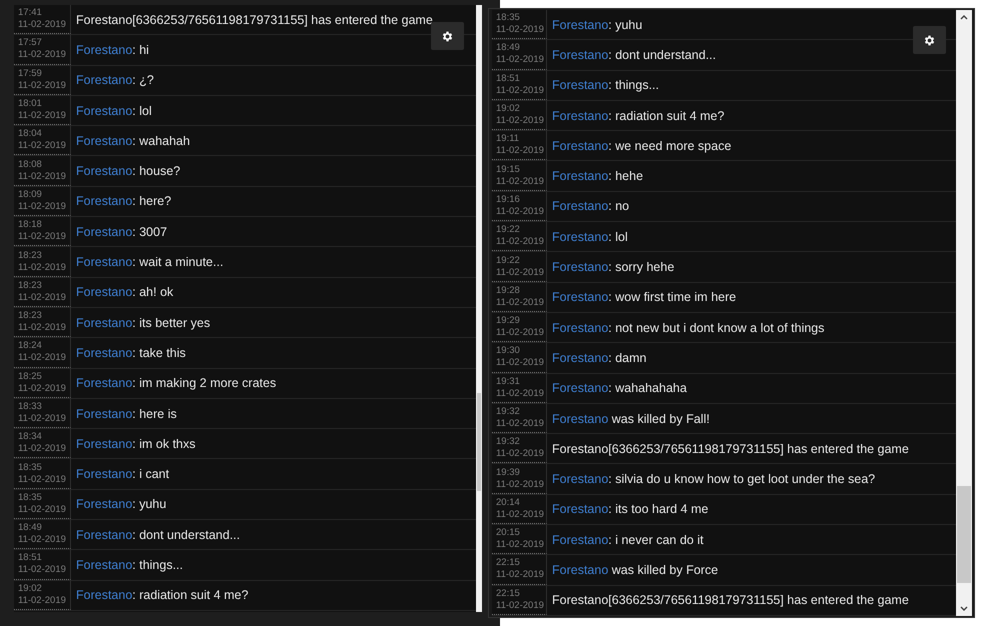  Describe the element at coordinates (964, 609) in the screenshot. I see `scroll-down-icon` at that location.